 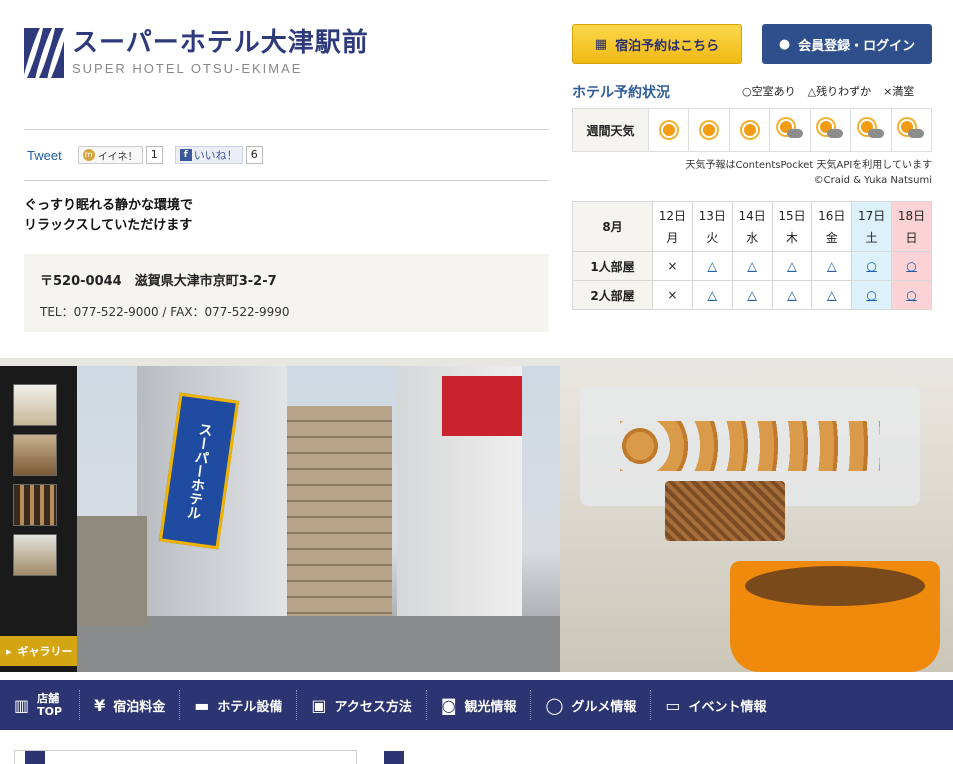 I want to click on nav-sightseeing: ◙ 観光情報, so click(x=479, y=705).